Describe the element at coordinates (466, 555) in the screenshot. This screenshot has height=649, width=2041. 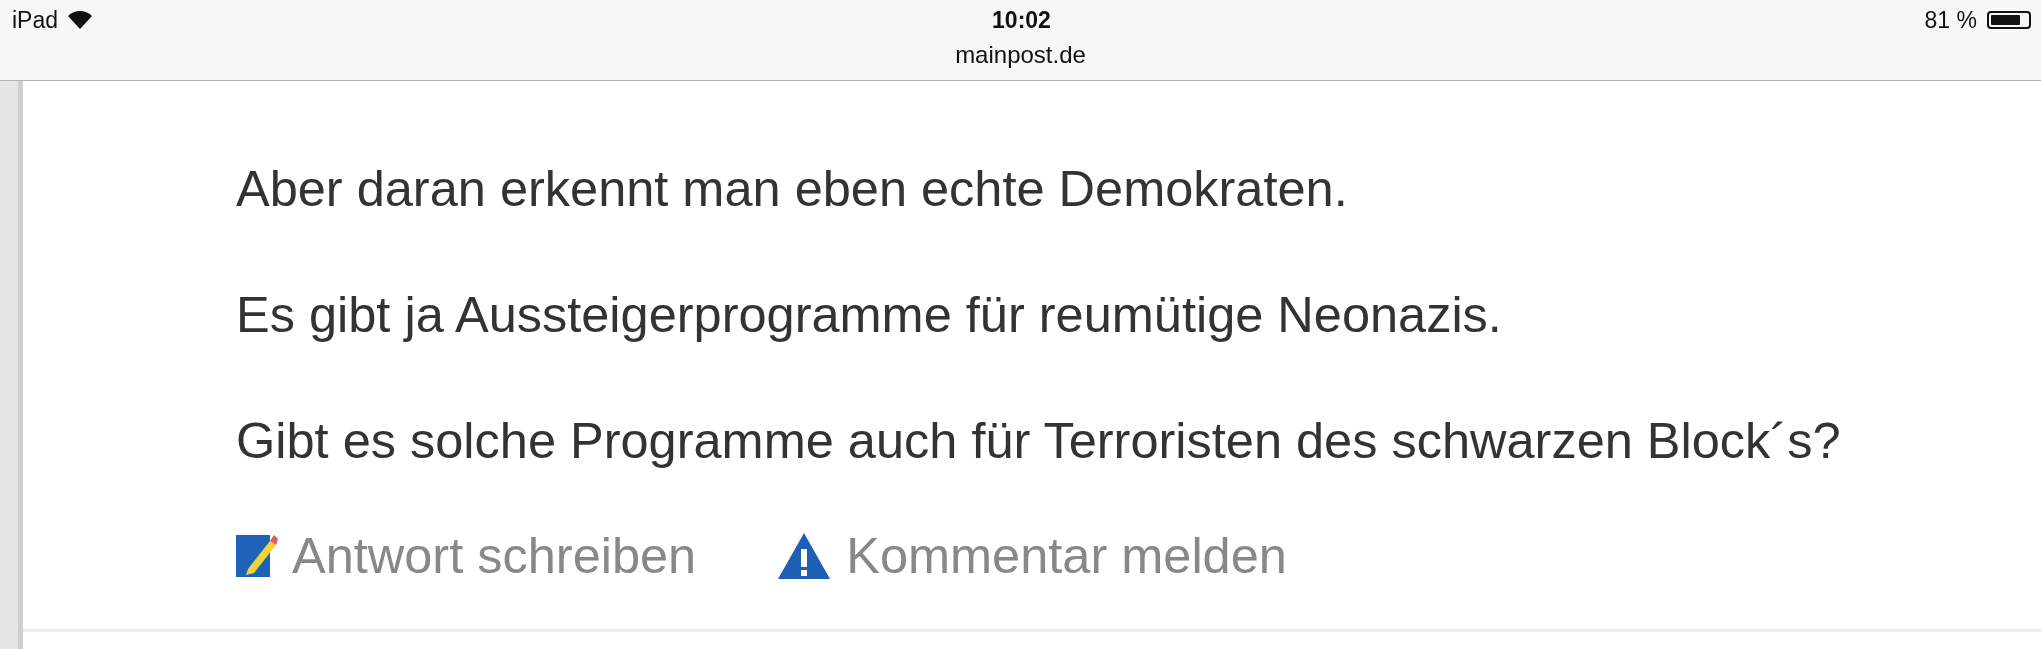
I see `reply-link: Antwort schreiben` at that location.